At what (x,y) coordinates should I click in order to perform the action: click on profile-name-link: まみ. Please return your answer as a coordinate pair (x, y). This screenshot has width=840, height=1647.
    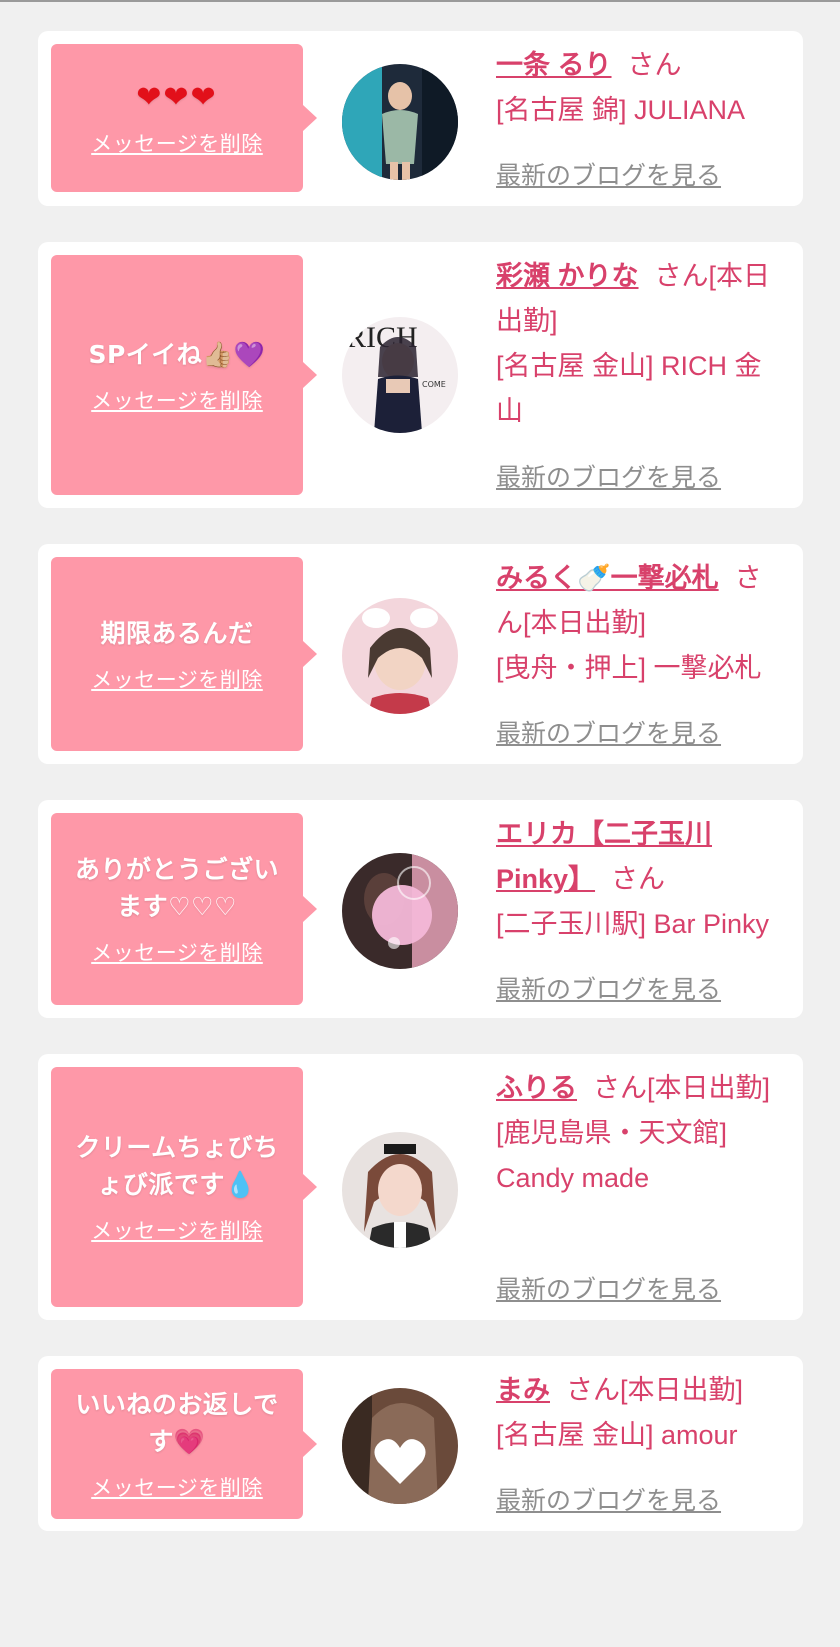
    Looking at the image, I should click on (523, 1390).